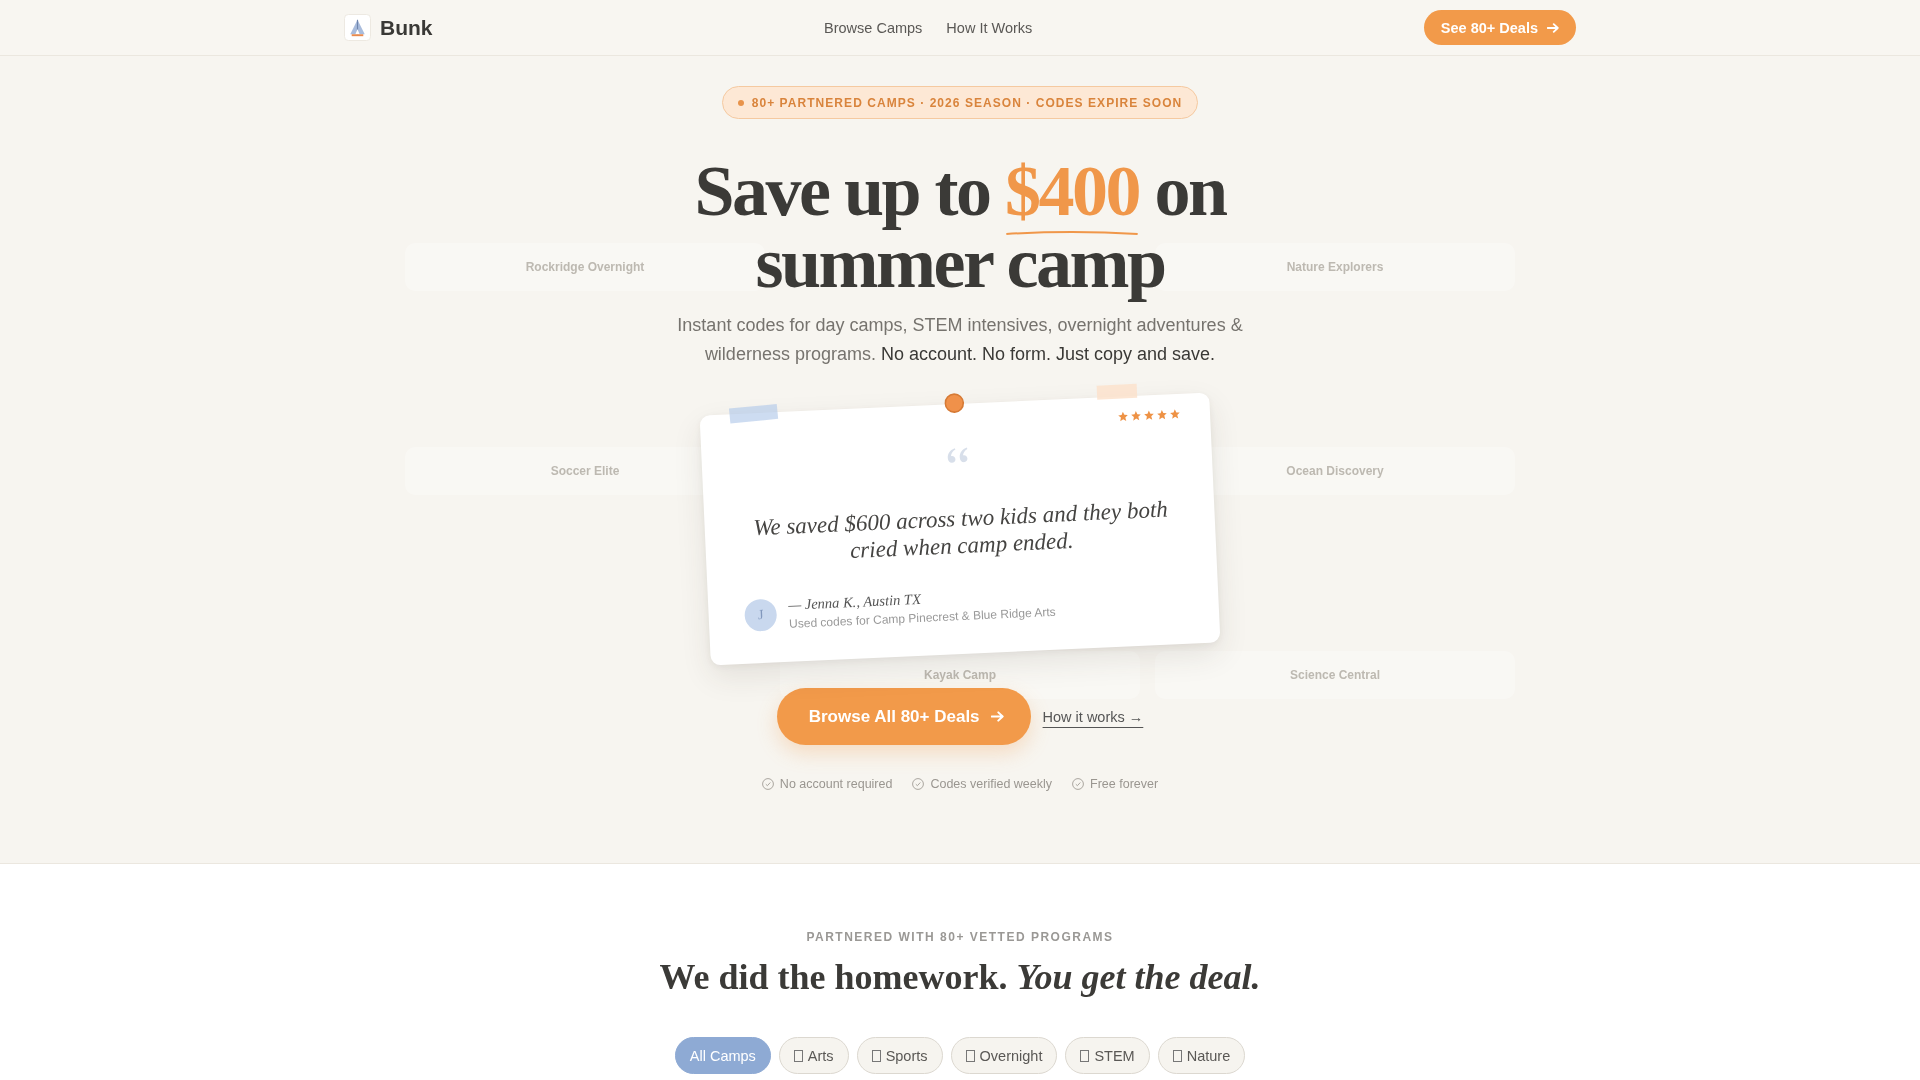  Describe the element at coordinates (836, 784) in the screenshot. I see `trust-point: No account required` at that location.